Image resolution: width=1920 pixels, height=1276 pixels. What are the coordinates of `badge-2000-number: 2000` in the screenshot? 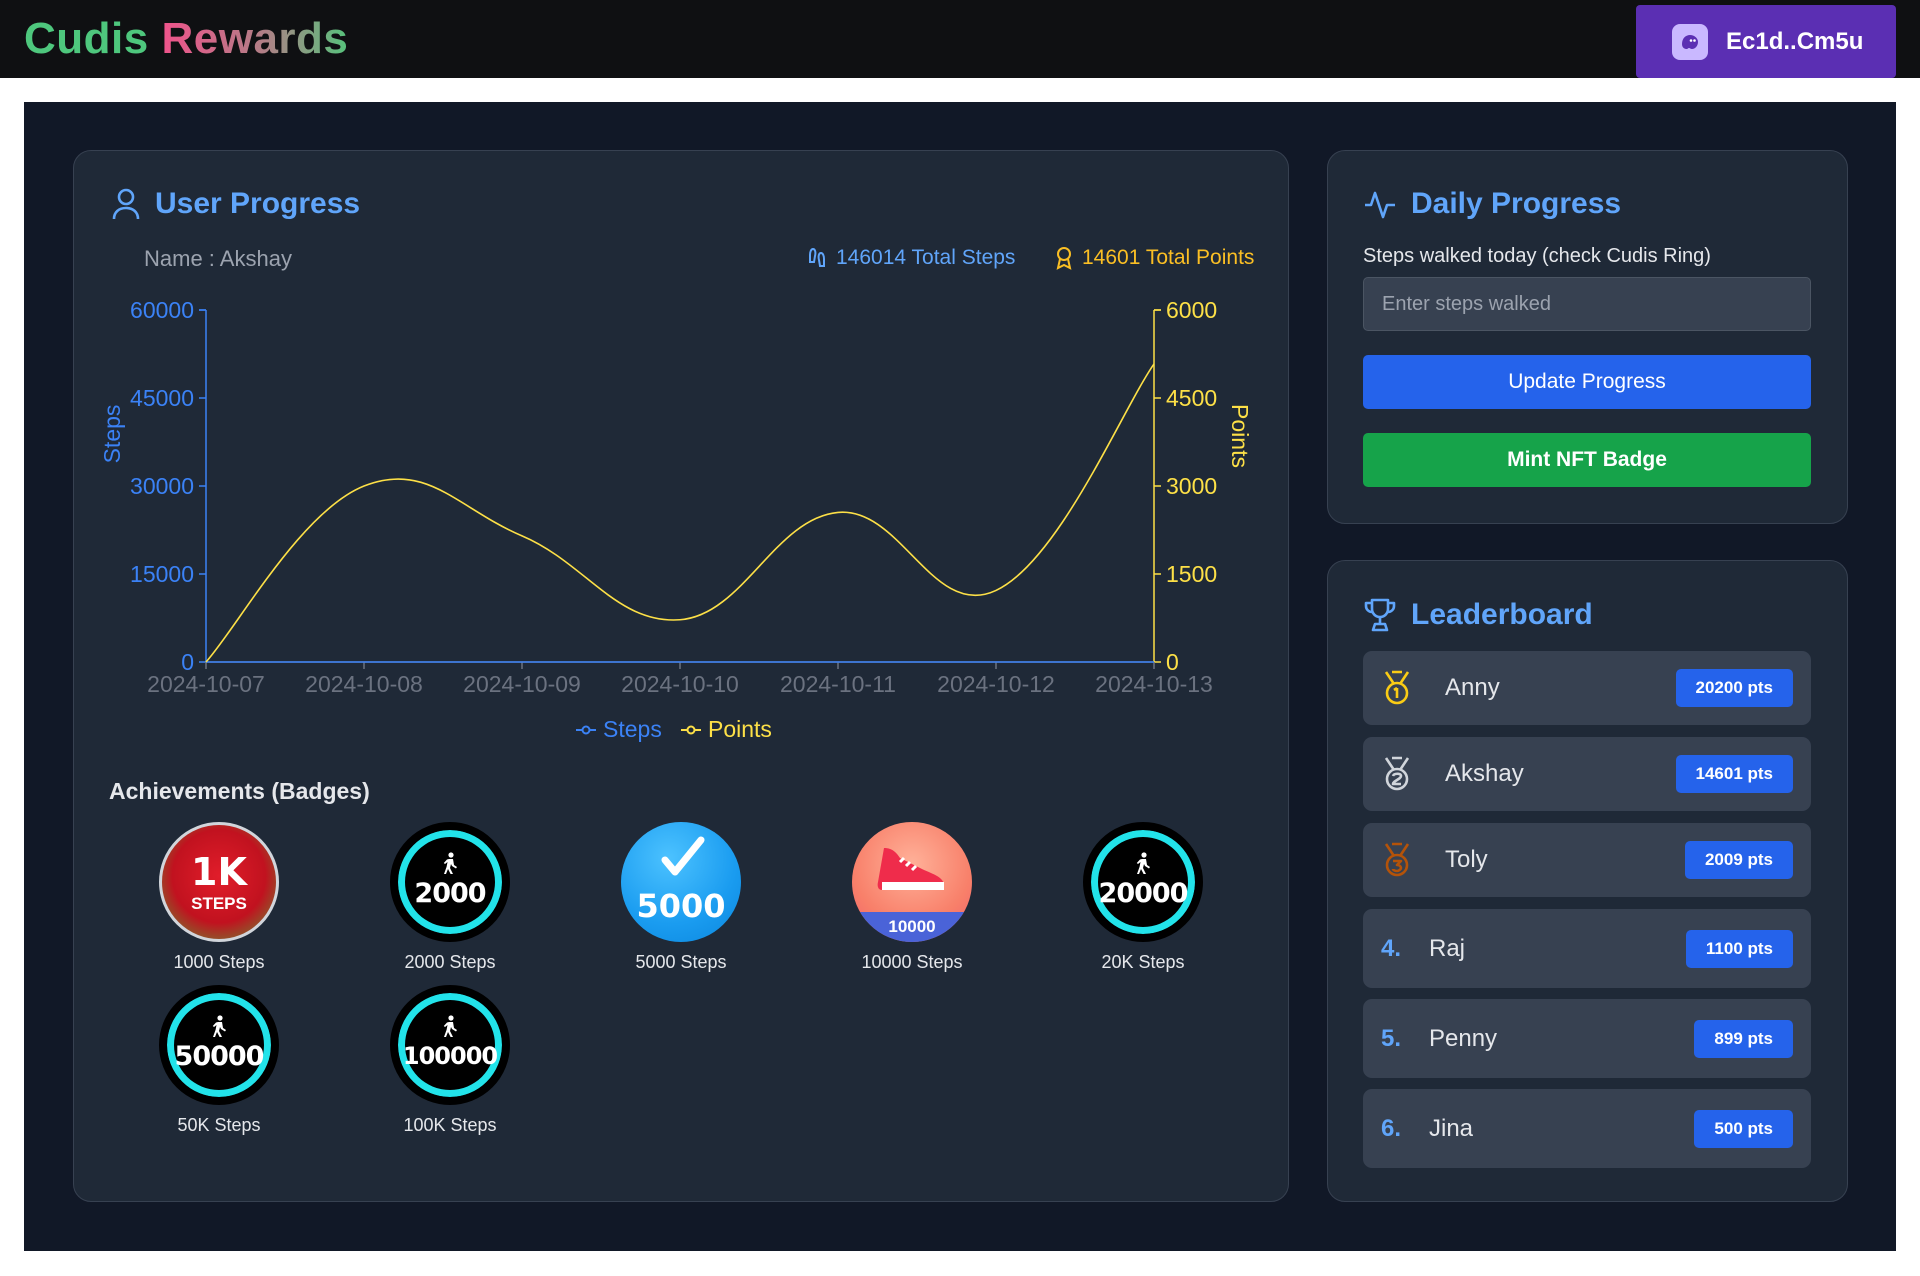 It's located at (450, 893).